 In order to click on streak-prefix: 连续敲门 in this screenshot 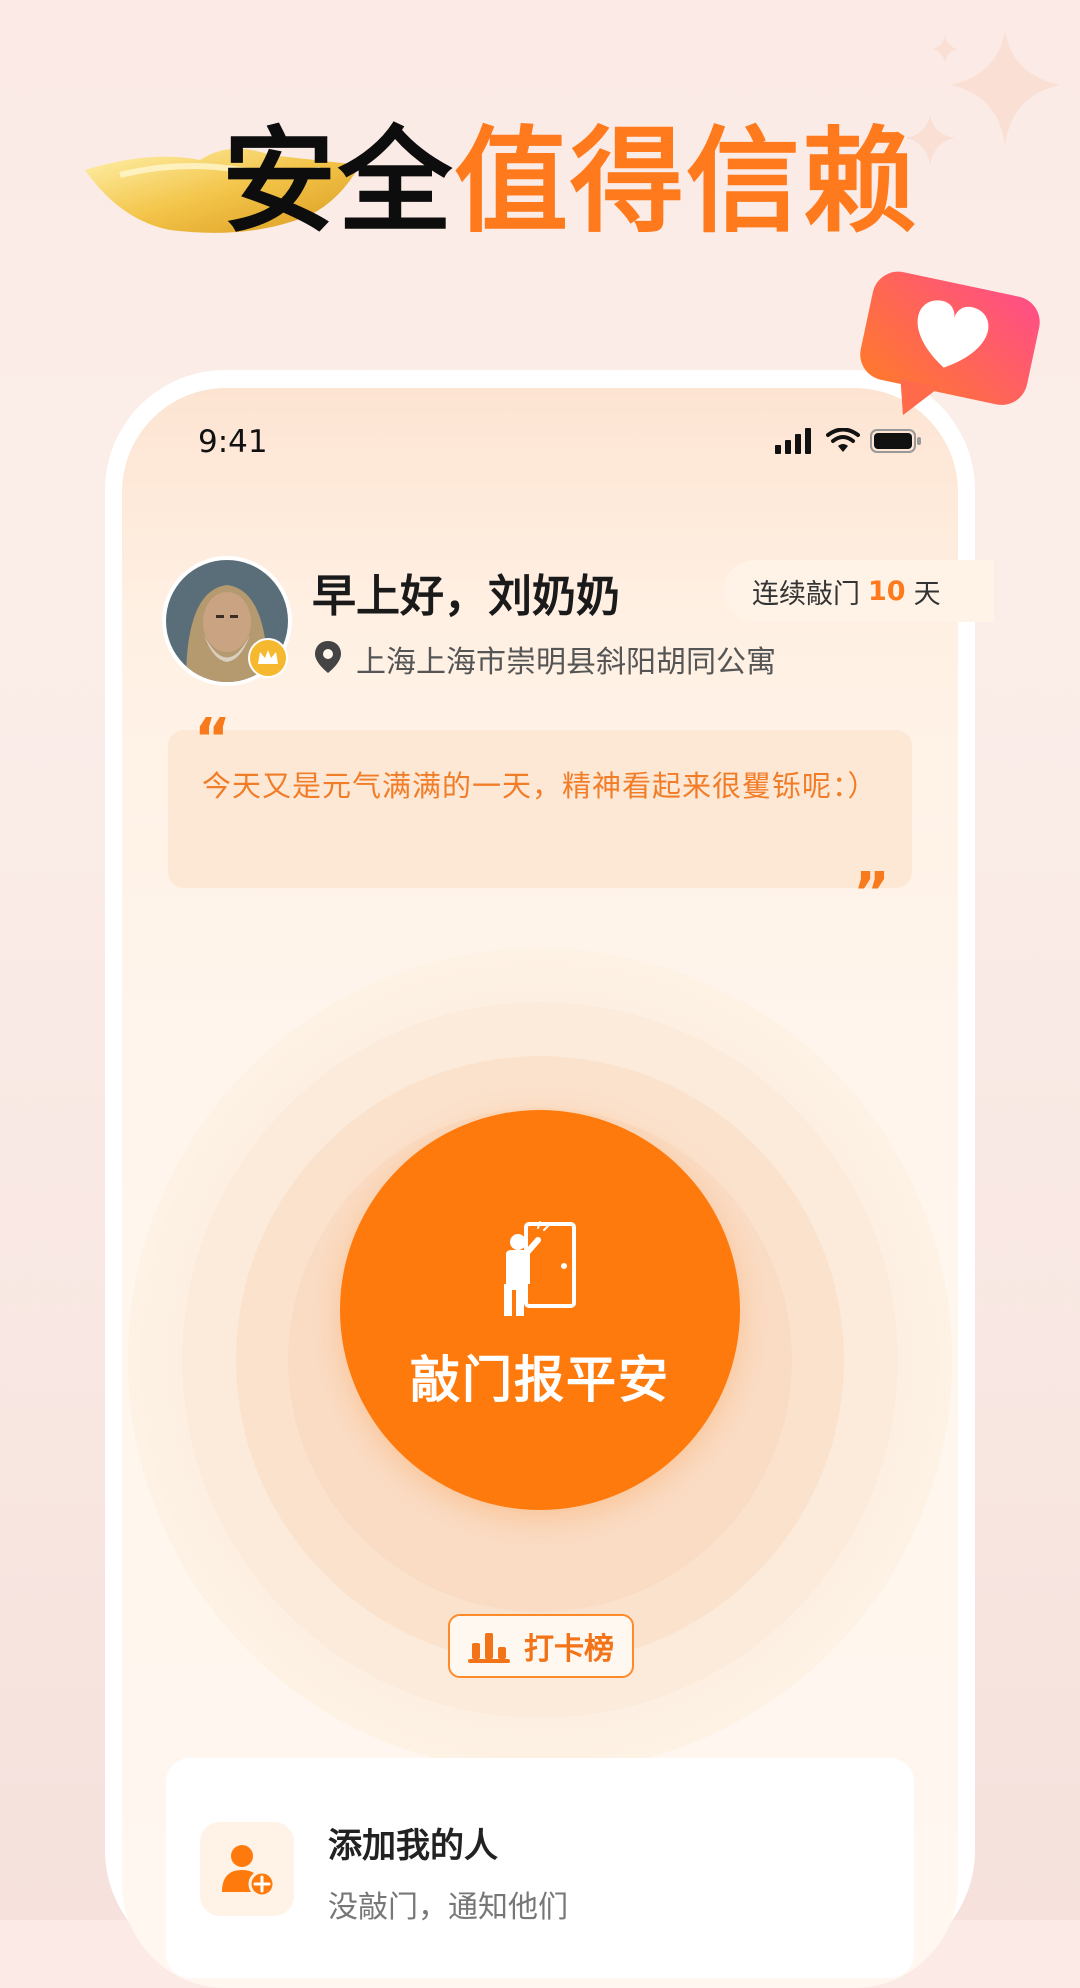, I will do `click(806, 594)`.